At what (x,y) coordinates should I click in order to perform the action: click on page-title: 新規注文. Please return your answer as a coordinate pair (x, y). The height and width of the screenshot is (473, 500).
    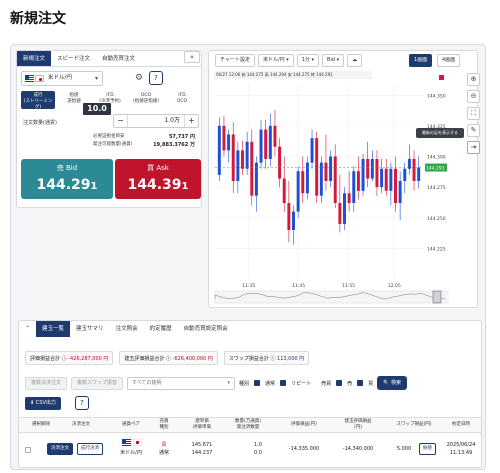
    Looking at the image, I should click on (38, 19).